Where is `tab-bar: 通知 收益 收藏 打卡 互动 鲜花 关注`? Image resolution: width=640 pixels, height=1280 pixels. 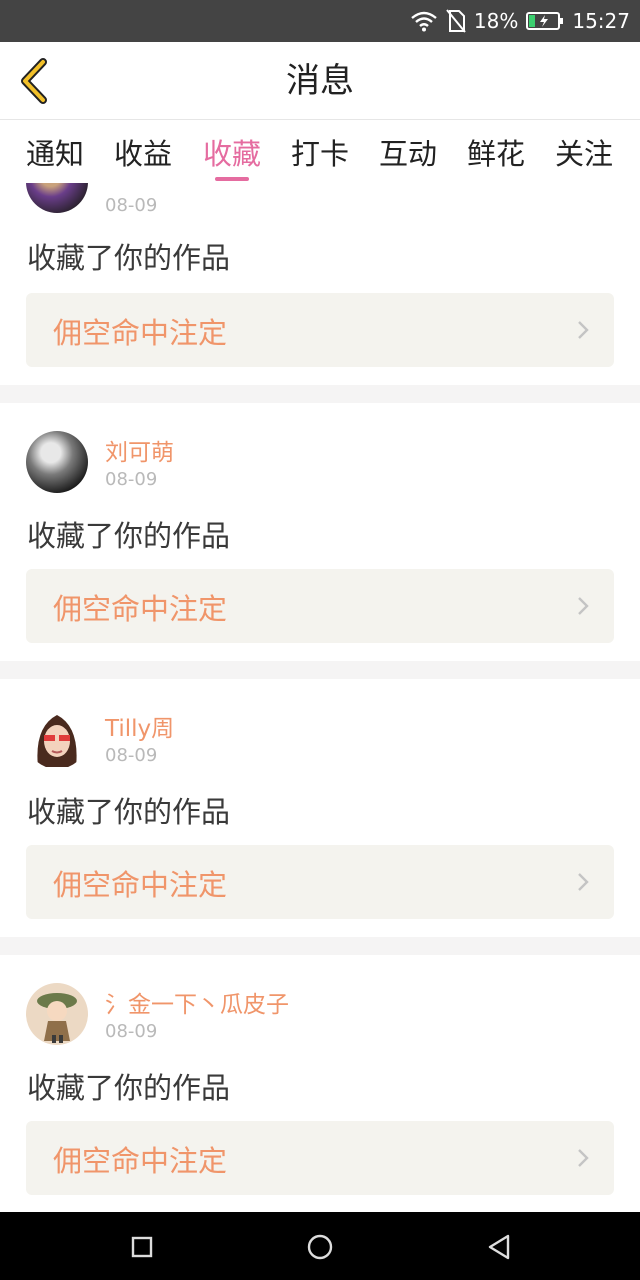 tab-bar: 通知 收益 收藏 打卡 互动 鲜花 关注 is located at coordinates (320, 152).